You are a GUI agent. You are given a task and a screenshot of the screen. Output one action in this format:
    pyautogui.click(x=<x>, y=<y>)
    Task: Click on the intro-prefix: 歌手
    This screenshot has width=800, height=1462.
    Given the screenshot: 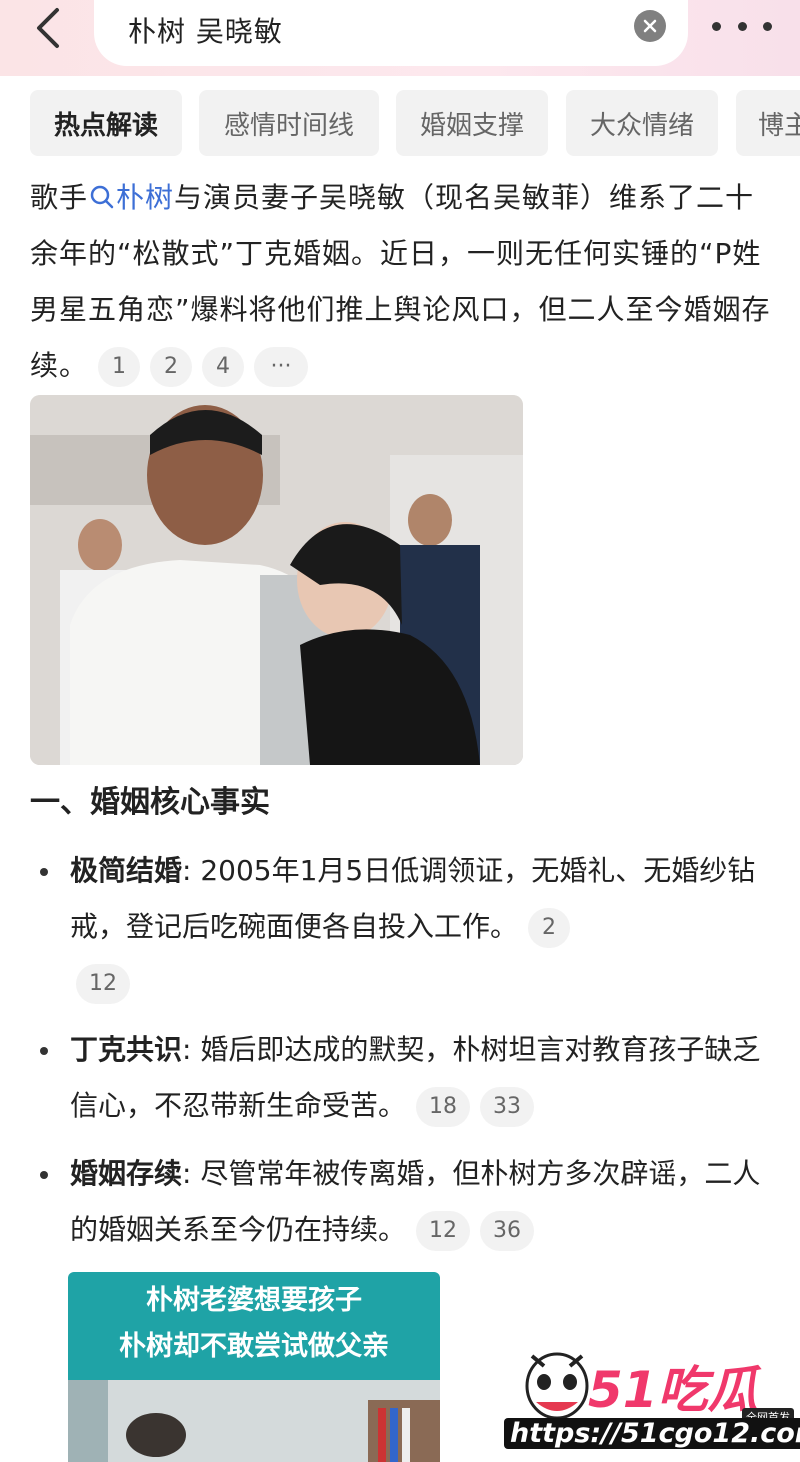 What is the action you would take?
    pyautogui.click(x=59, y=197)
    